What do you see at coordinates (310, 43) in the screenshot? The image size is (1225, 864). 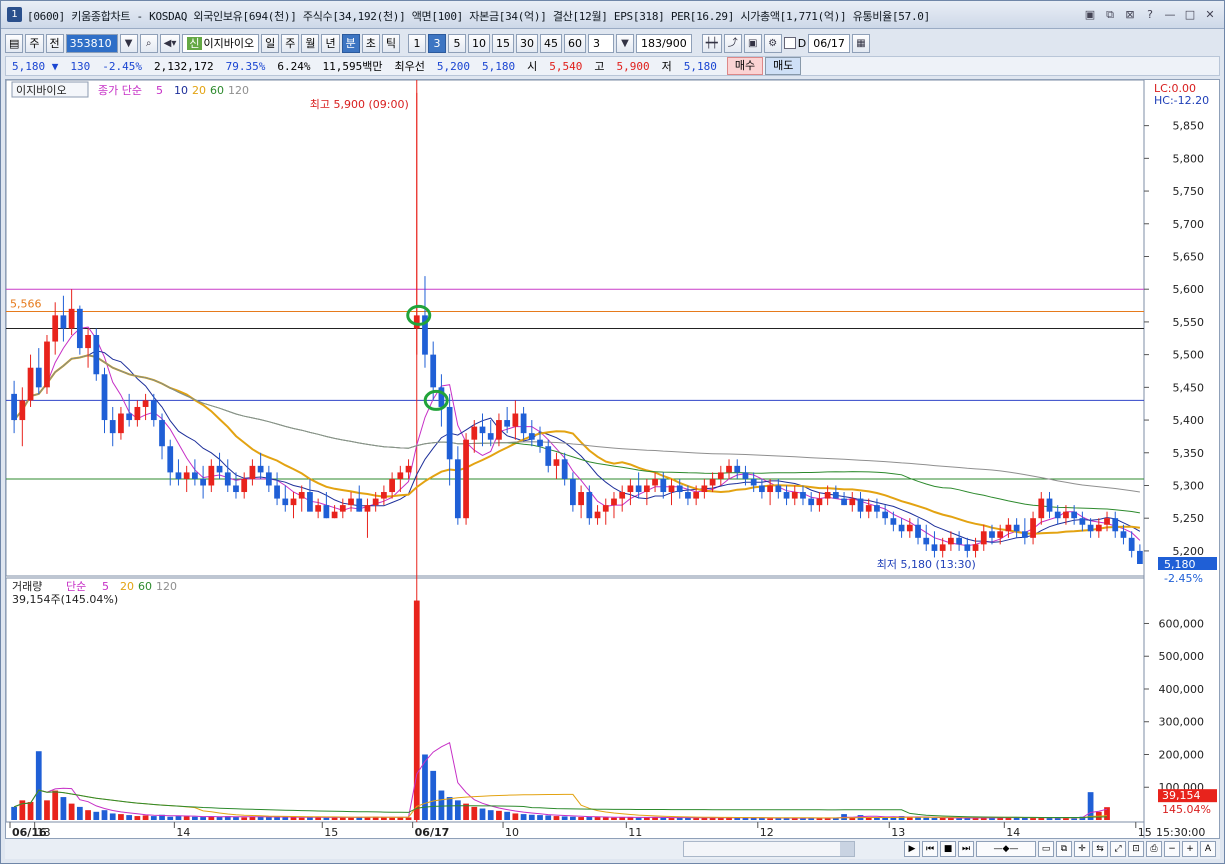 I see `period-month: 월` at bounding box center [310, 43].